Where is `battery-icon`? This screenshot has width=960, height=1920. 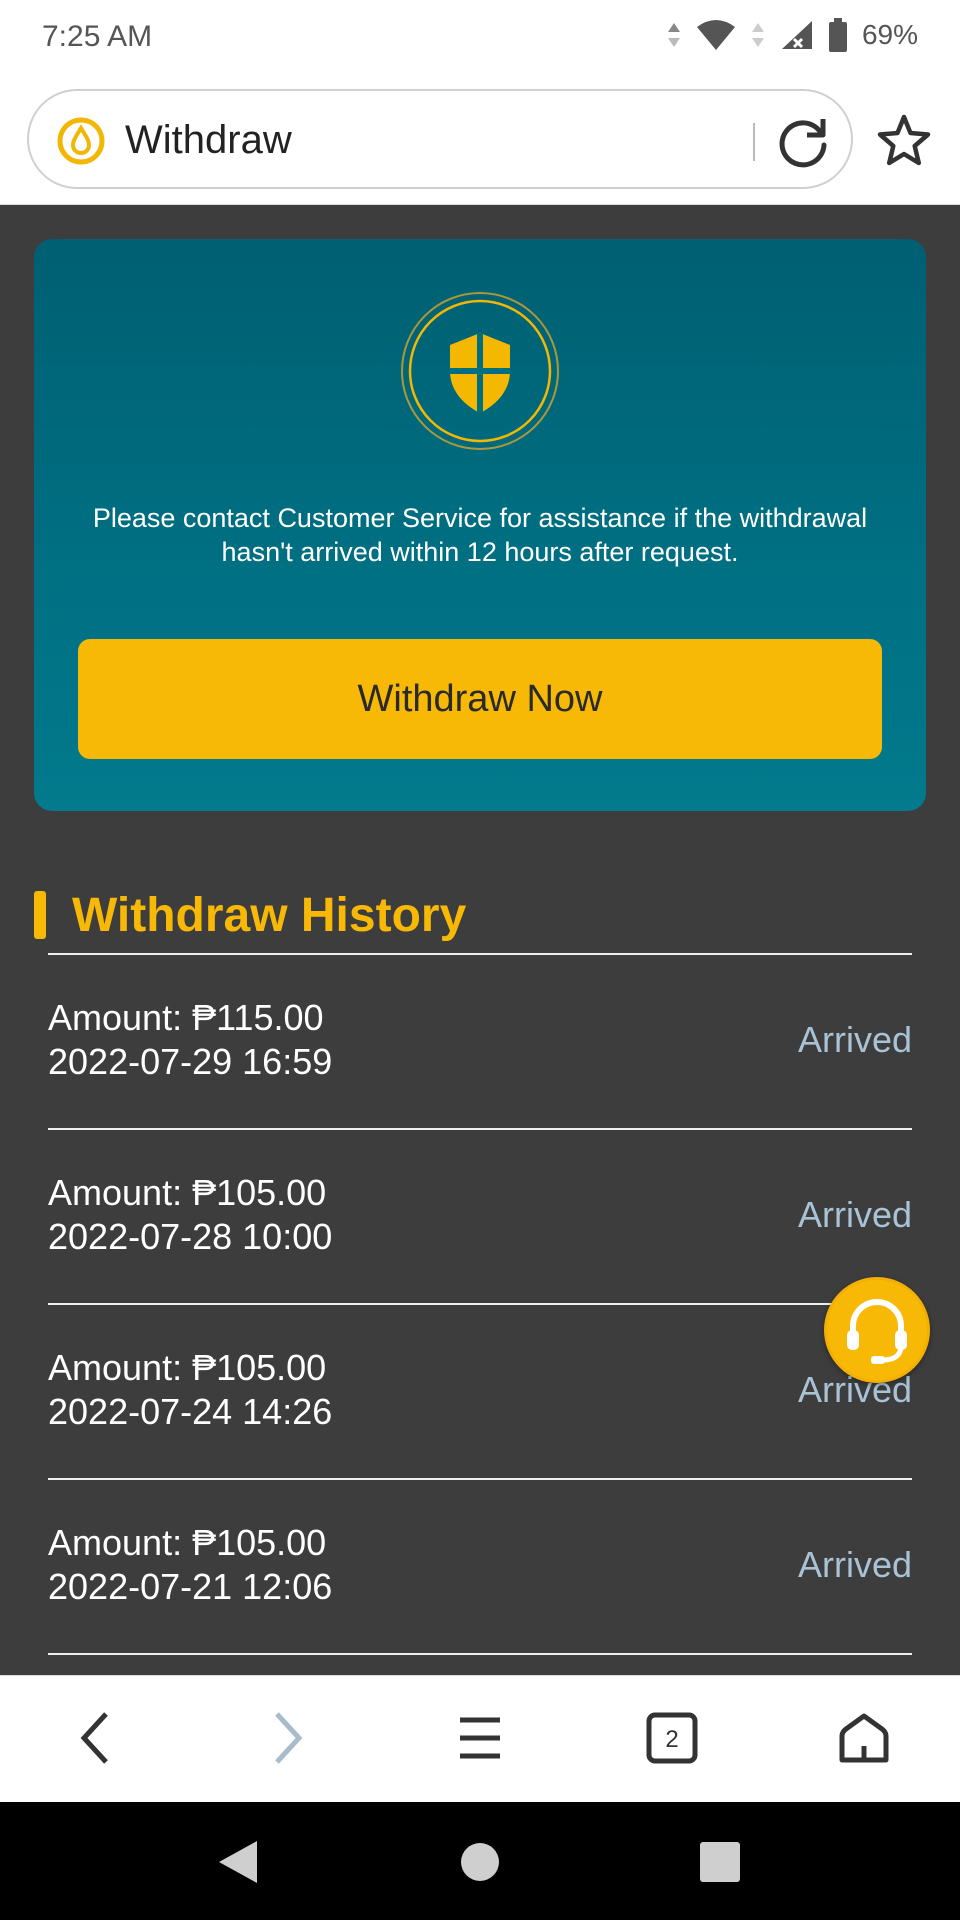
battery-icon is located at coordinates (838, 35).